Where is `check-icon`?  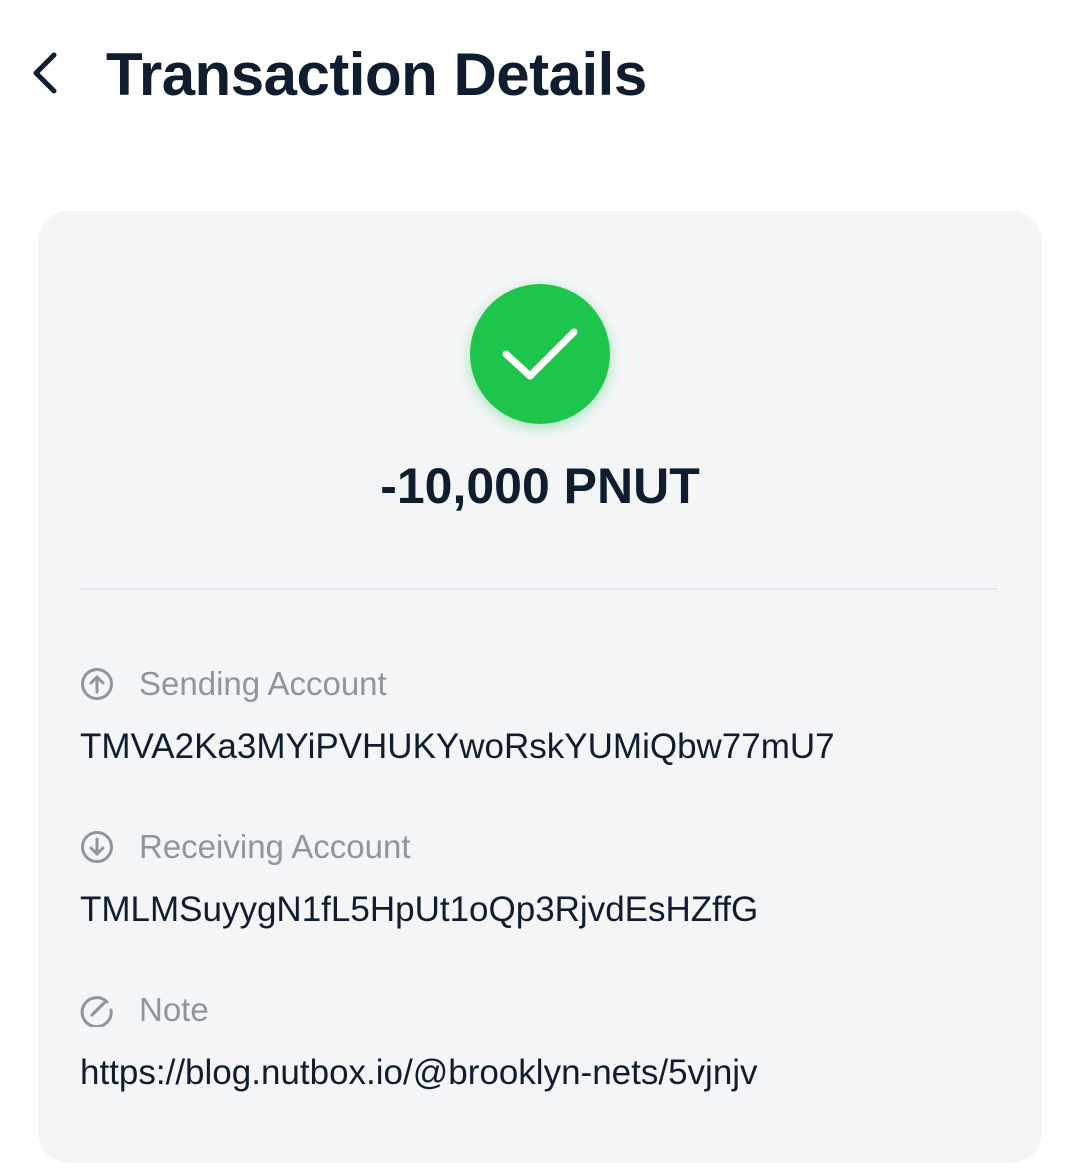 check-icon is located at coordinates (540, 354).